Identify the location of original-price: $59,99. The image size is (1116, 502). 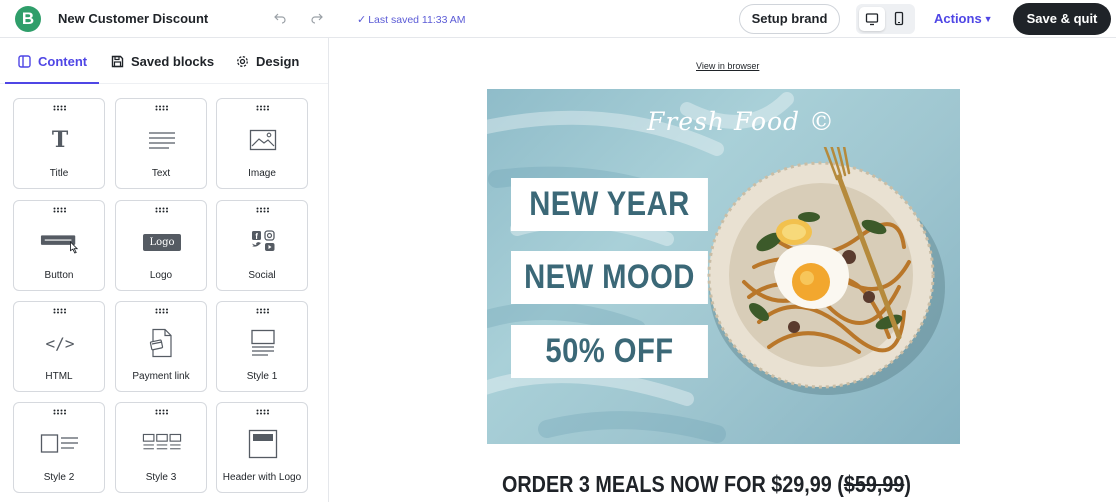
(874, 484).